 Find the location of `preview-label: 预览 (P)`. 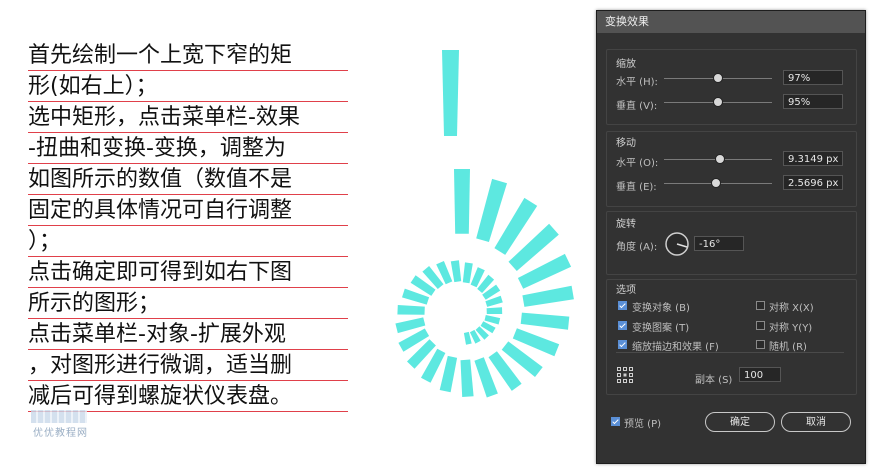

preview-label: 预览 (P) is located at coordinates (643, 424).